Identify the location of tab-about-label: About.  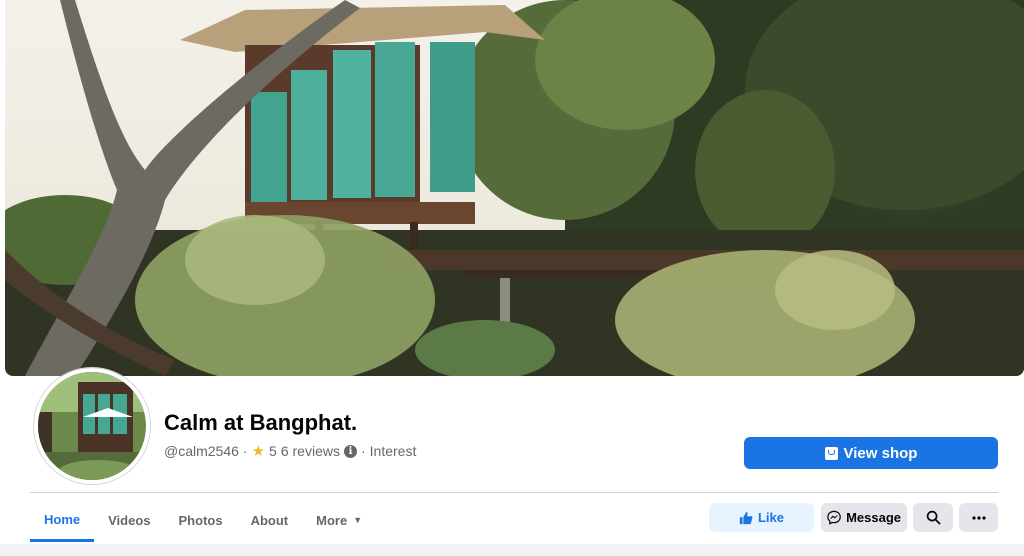
(269, 520).